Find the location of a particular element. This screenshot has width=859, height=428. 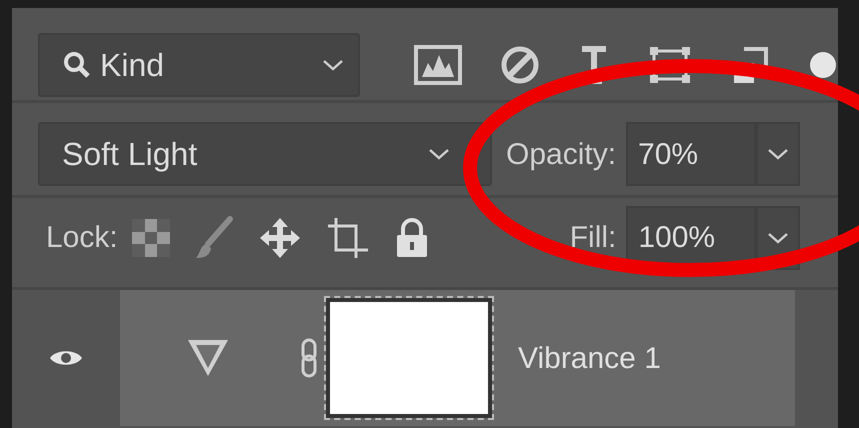

opacity-label: Opacity: is located at coordinates (561, 154).